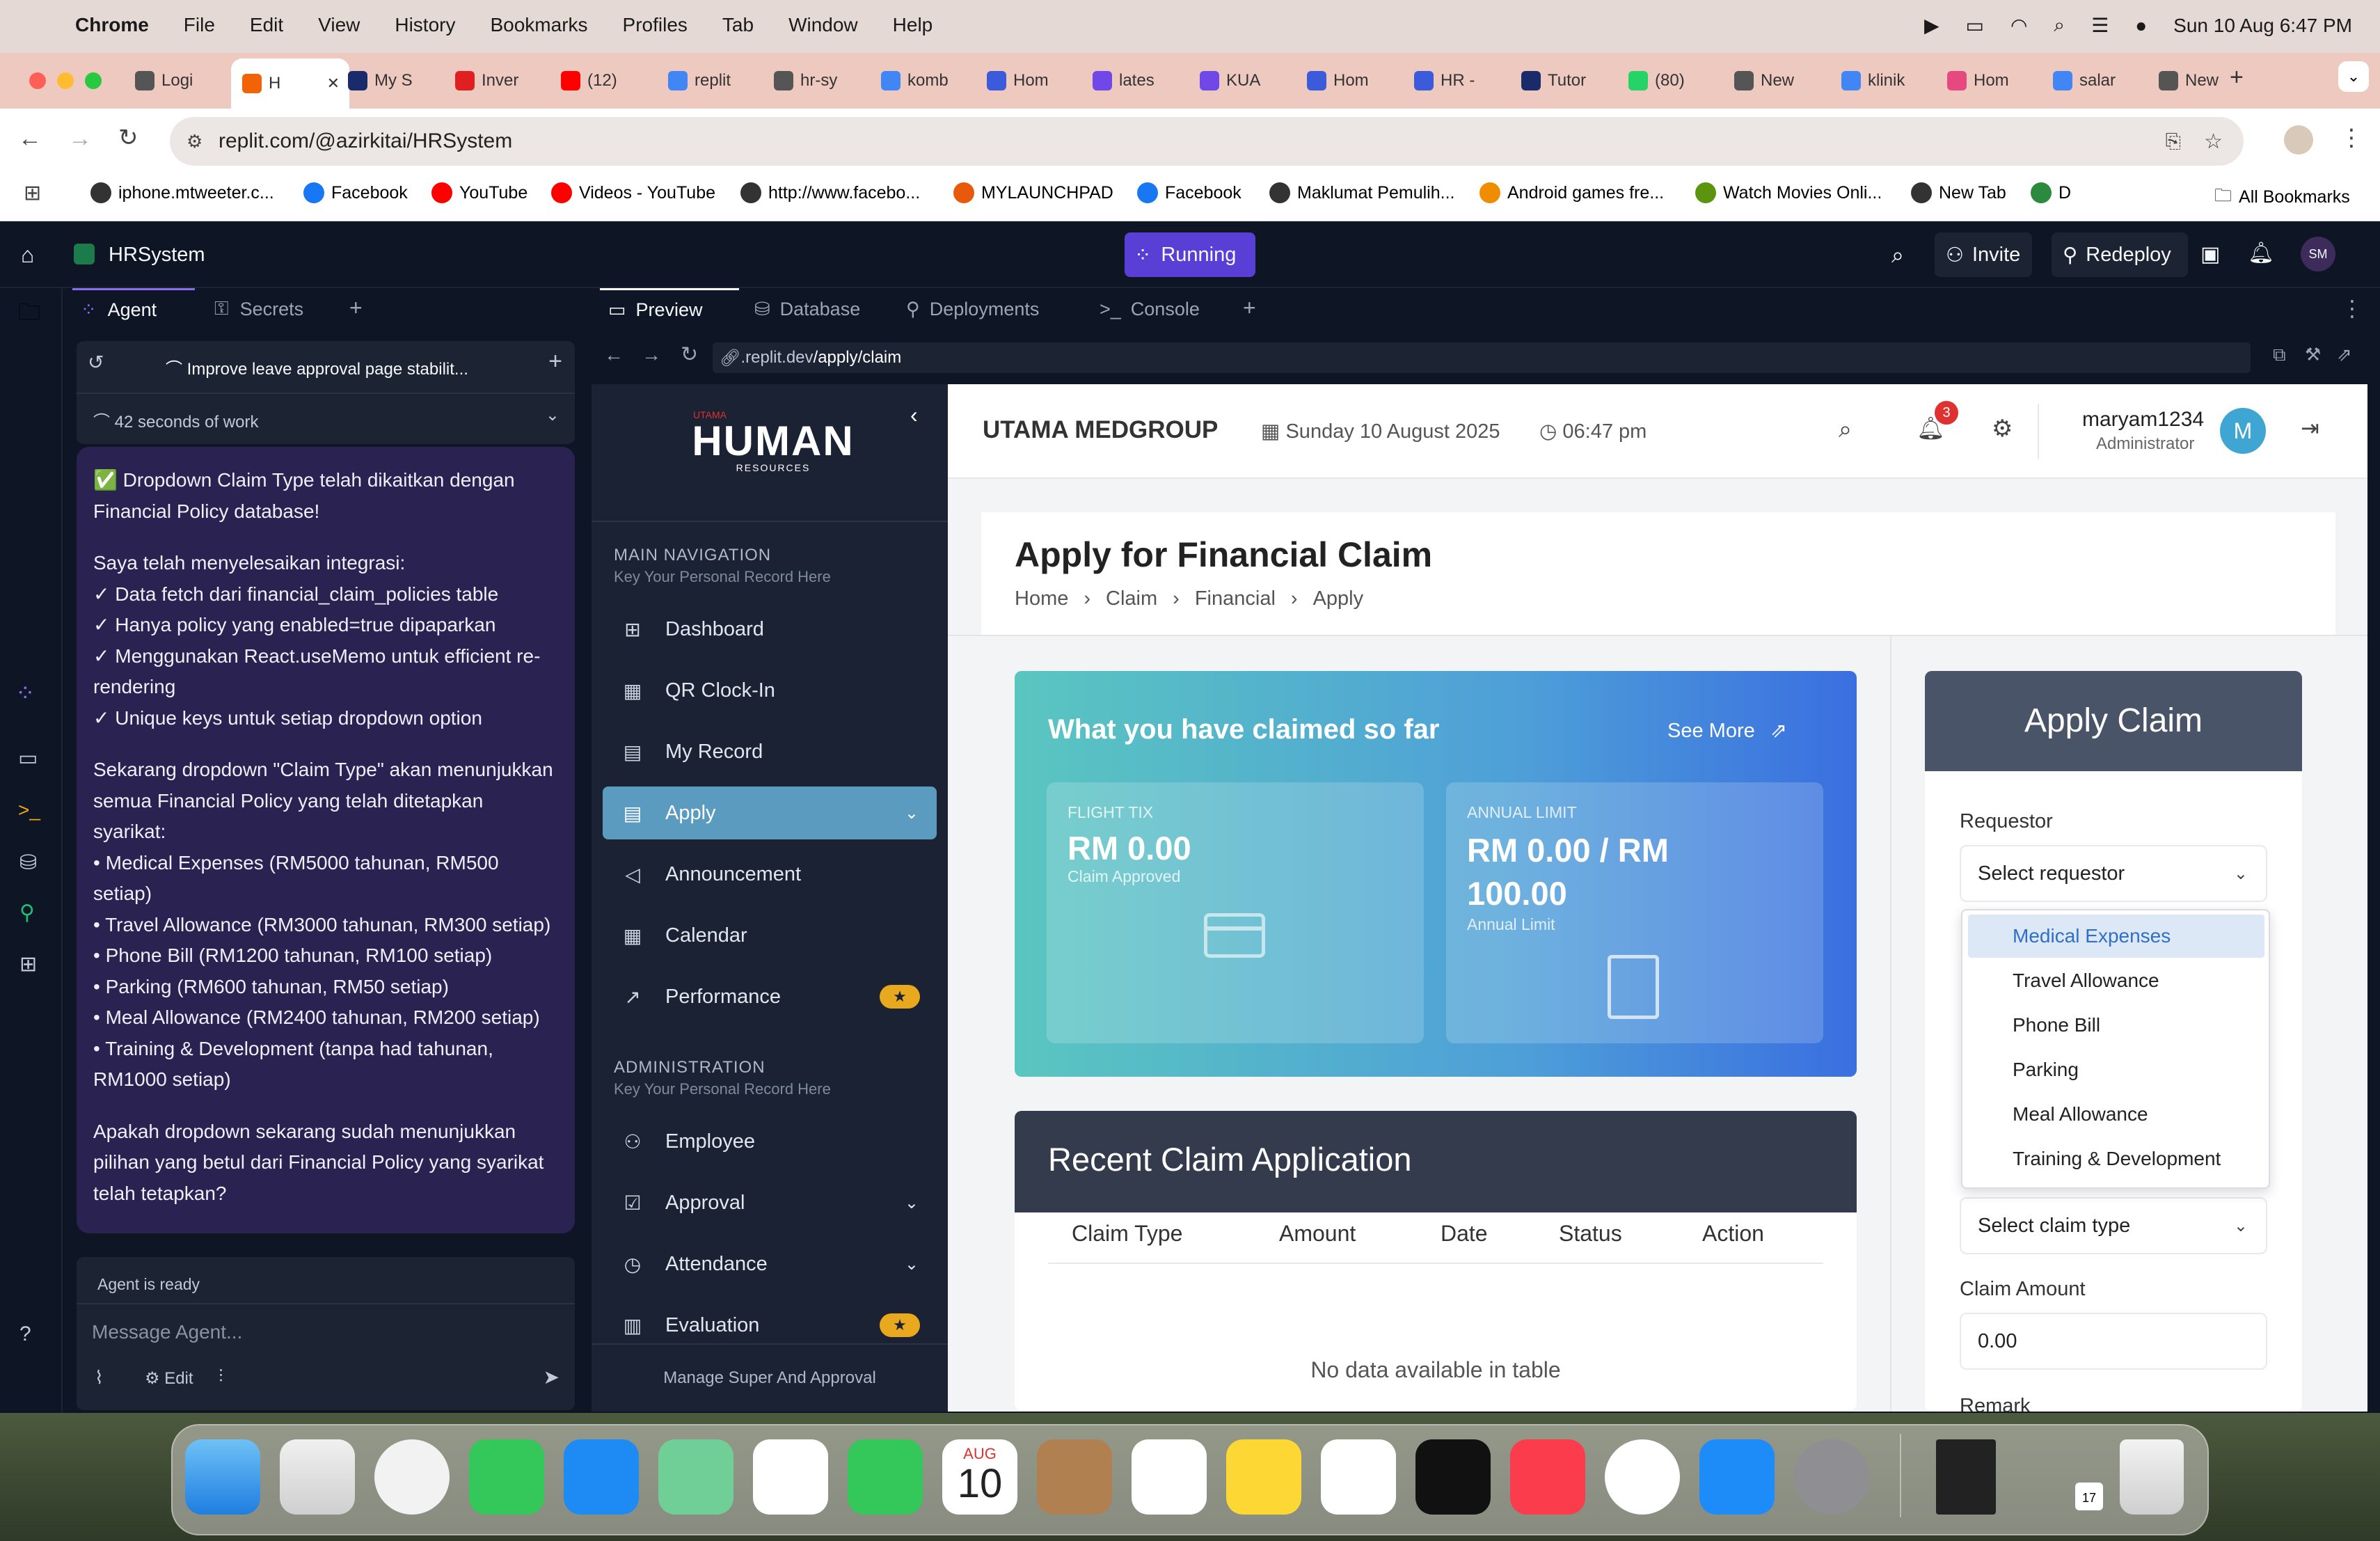 This screenshot has height=1541, width=2380. Describe the element at coordinates (1127, 1234) in the screenshot. I see `col-claim-type: Claim Type` at that location.